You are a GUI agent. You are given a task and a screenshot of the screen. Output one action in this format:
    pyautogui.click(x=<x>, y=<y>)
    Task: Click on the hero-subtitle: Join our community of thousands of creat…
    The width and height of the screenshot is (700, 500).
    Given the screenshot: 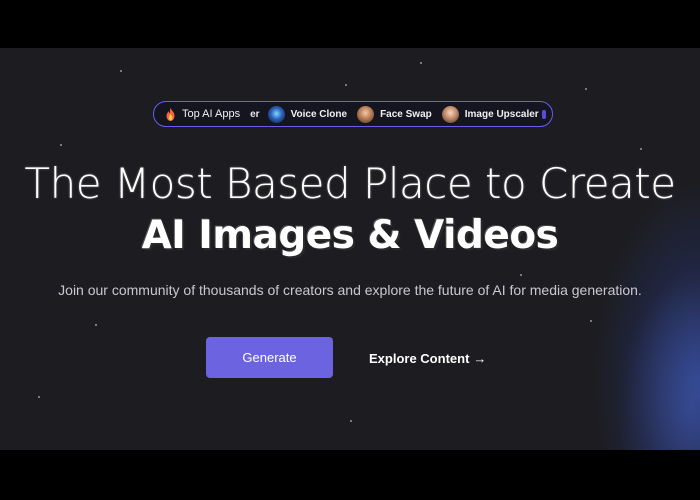 What is the action you would take?
    pyautogui.click(x=350, y=290)
    